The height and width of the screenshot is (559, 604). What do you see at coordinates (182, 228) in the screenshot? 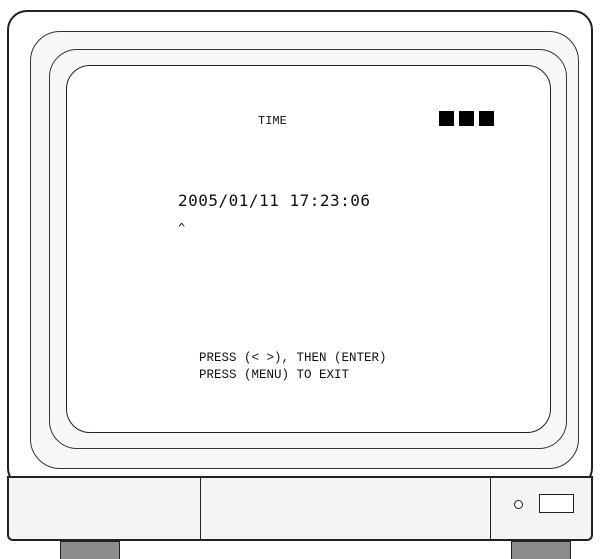
I see `cursor-caret: ^` at bounding box center [182, 228].